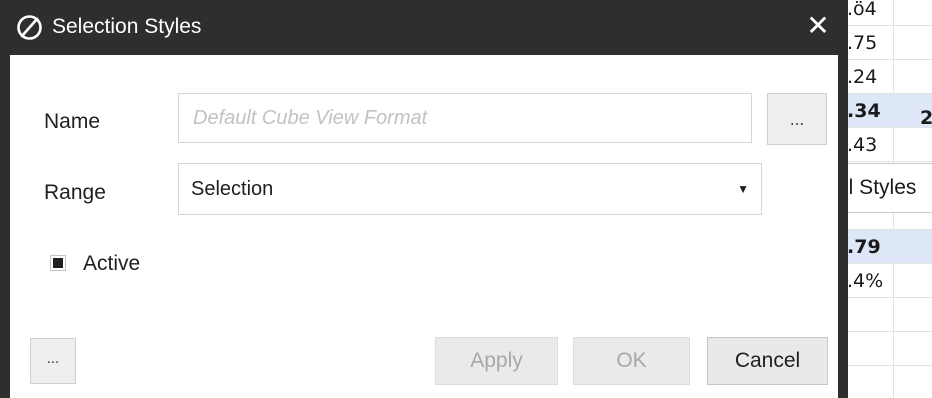  What do you see at coordinates (888, 43) in the screenshot?
I see `sheet-cell: .75` at bounding box center [888, 43].